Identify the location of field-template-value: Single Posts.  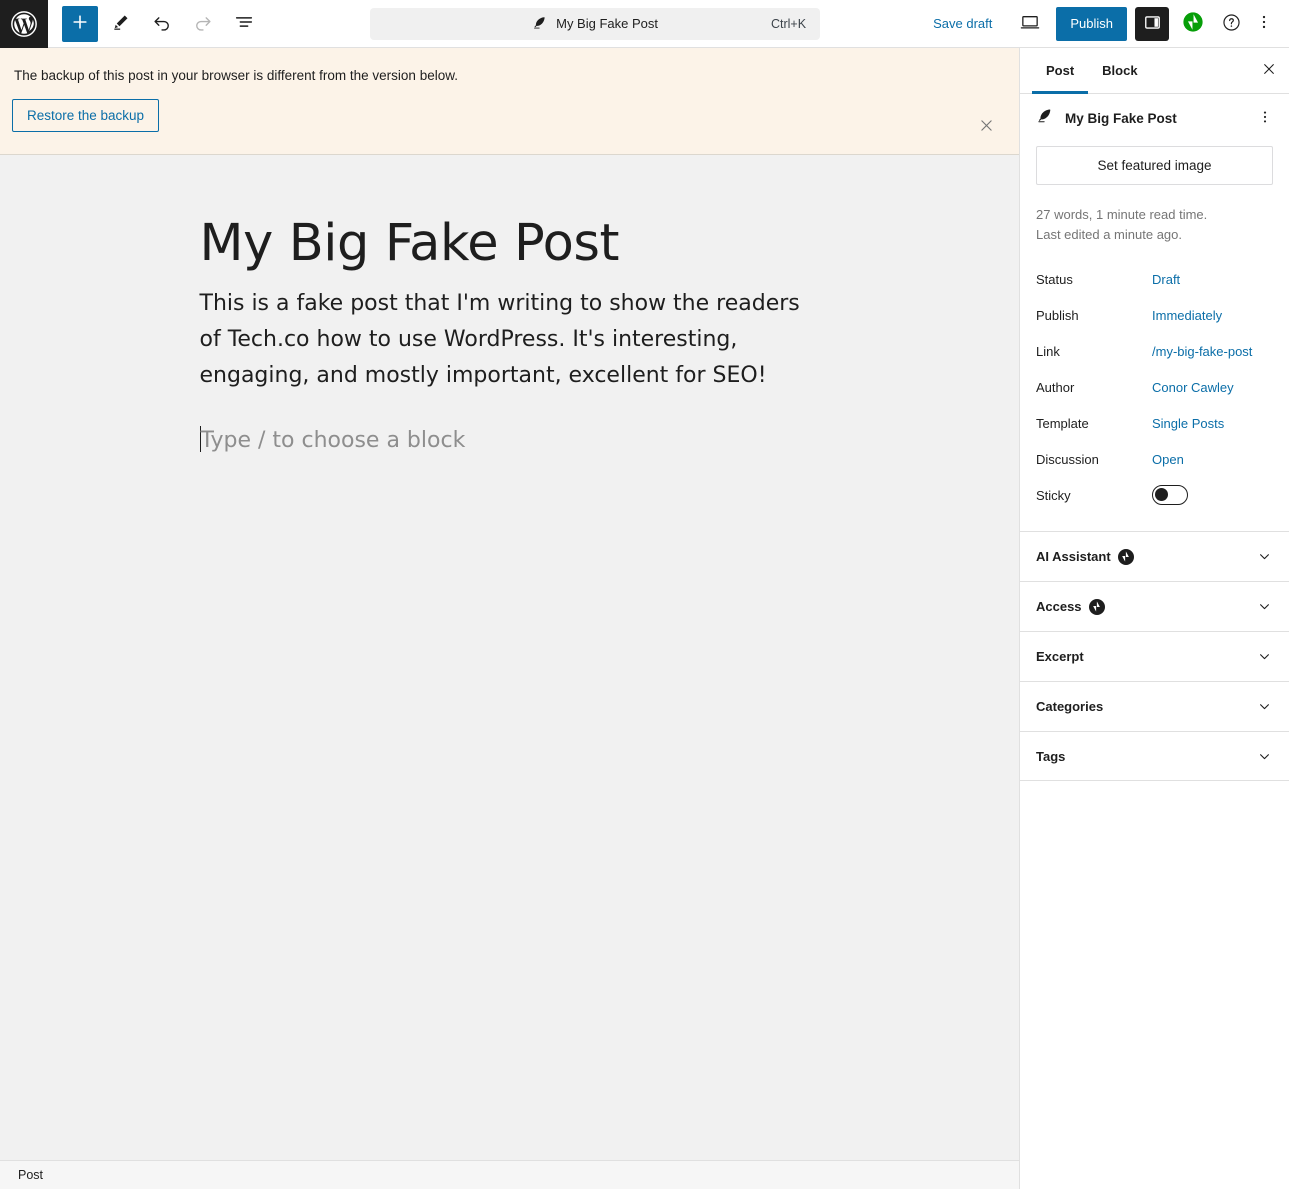
(1188, 423).